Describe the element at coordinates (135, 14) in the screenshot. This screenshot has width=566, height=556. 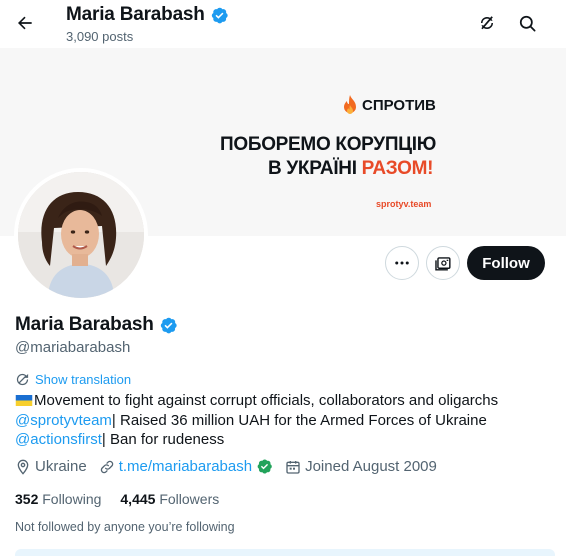
I see `header-name: Maria Barabash` at that location.